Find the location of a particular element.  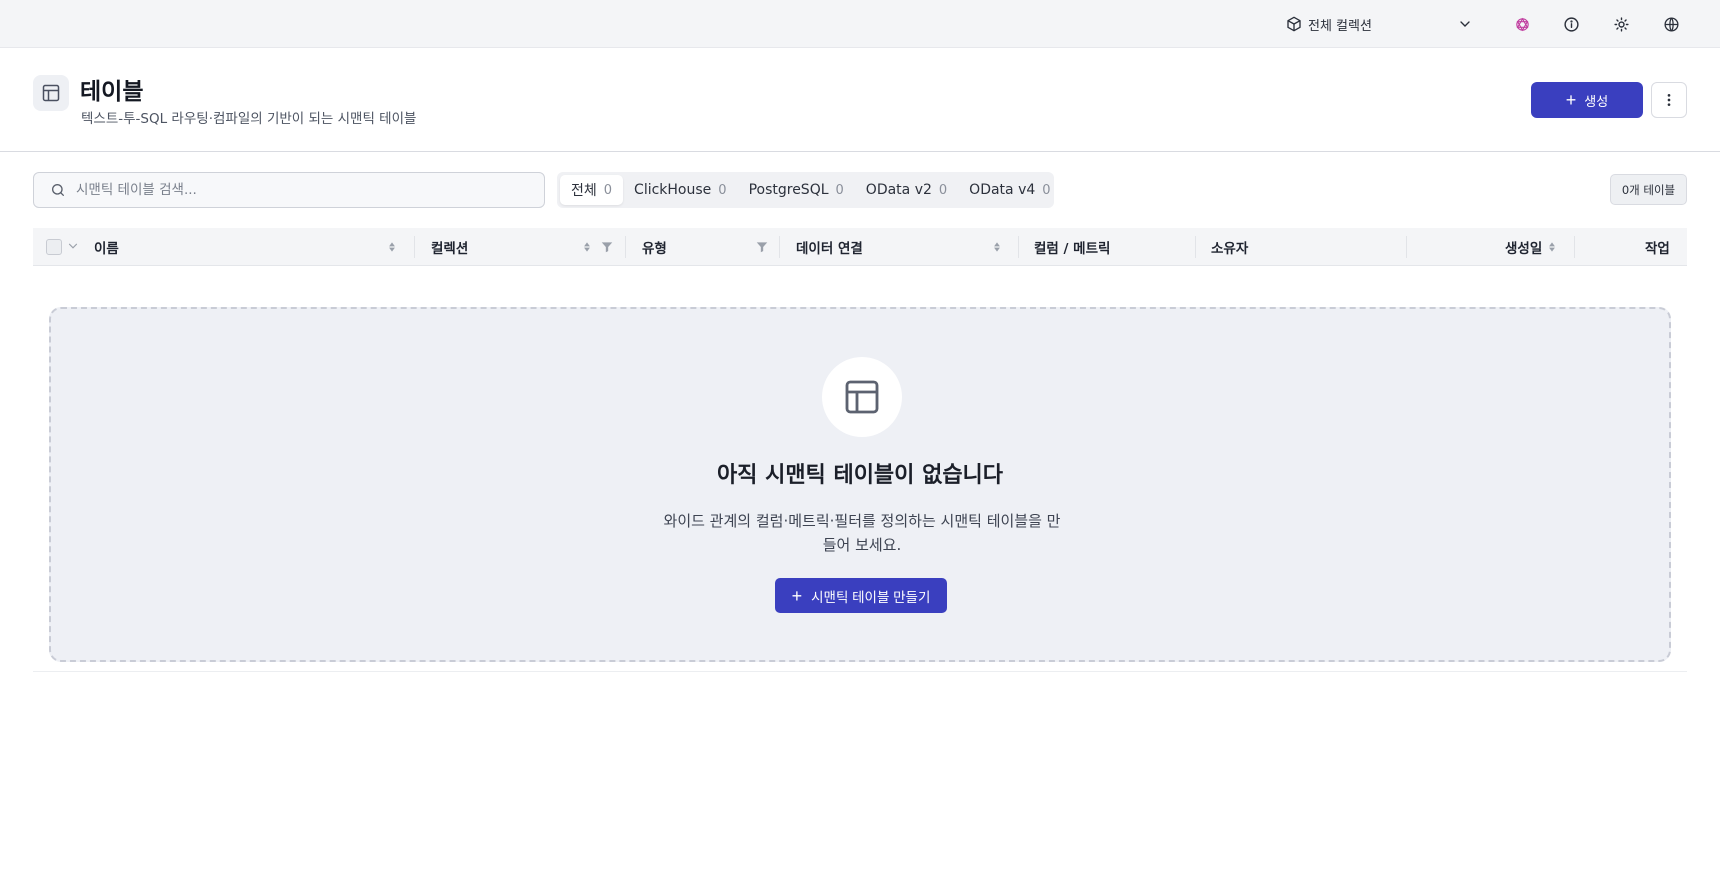

table-count-badge: 0개 테이블 is located at coordinates (1648, 189).